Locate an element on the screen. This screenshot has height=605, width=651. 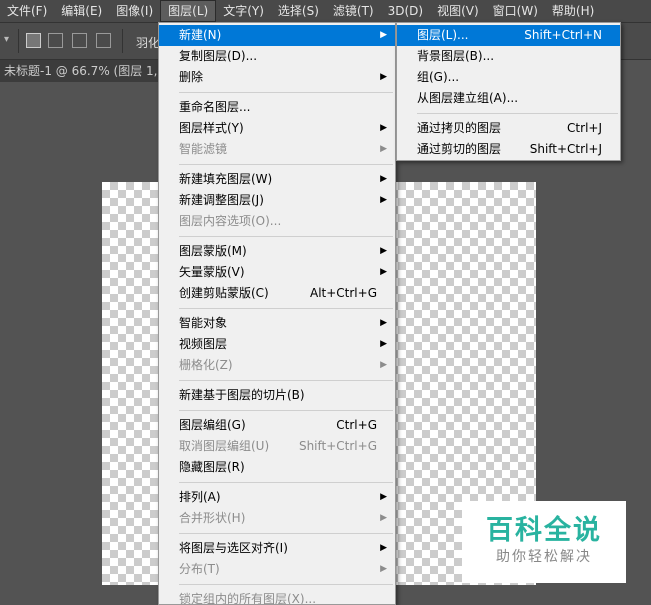
menu-item: 新建调整图层(J) ▶ is located at coordinates (277, 200).